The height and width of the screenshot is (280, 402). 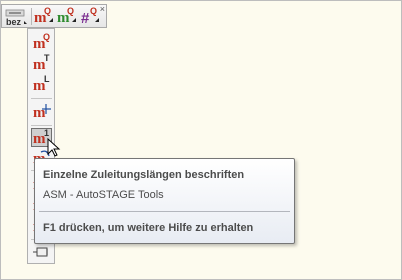 I want to click on vtool-m-q-button: m Q, so click(x=41, y=42).